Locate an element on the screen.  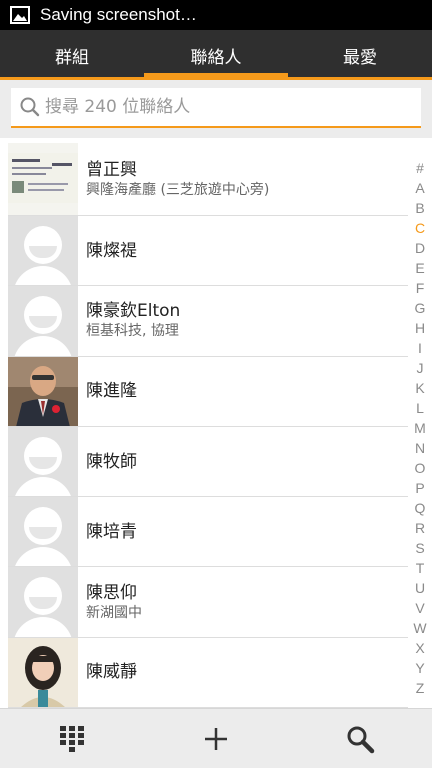
business-card-avatar is located at coordinates (43, 179).